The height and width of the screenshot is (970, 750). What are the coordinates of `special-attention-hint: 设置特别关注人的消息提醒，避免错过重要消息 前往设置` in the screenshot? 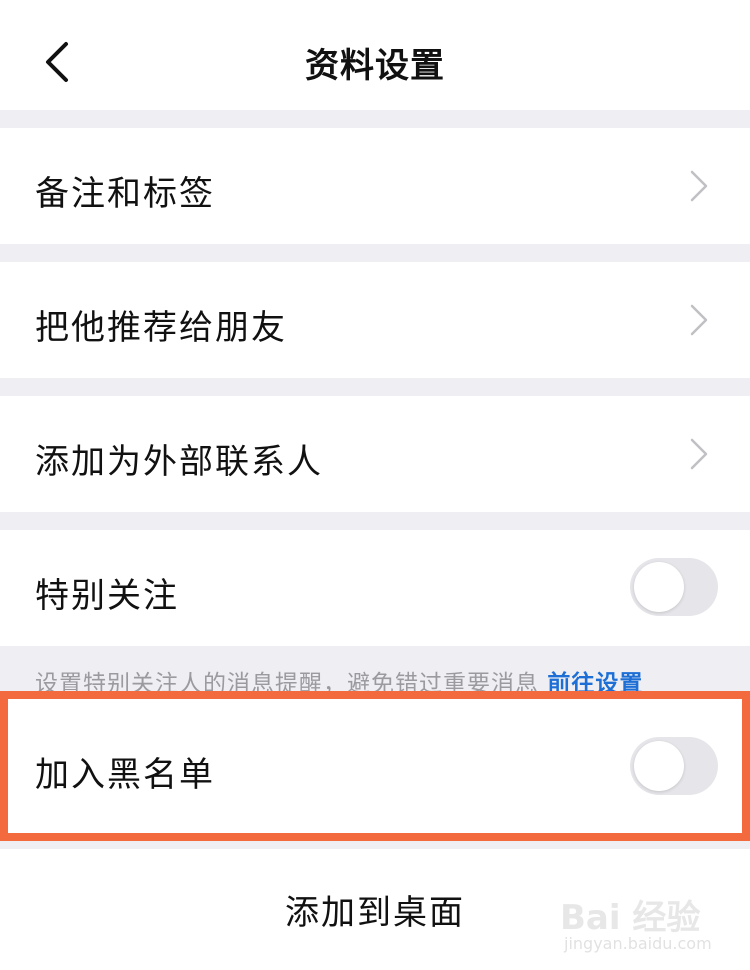 It's located at (339, 681).